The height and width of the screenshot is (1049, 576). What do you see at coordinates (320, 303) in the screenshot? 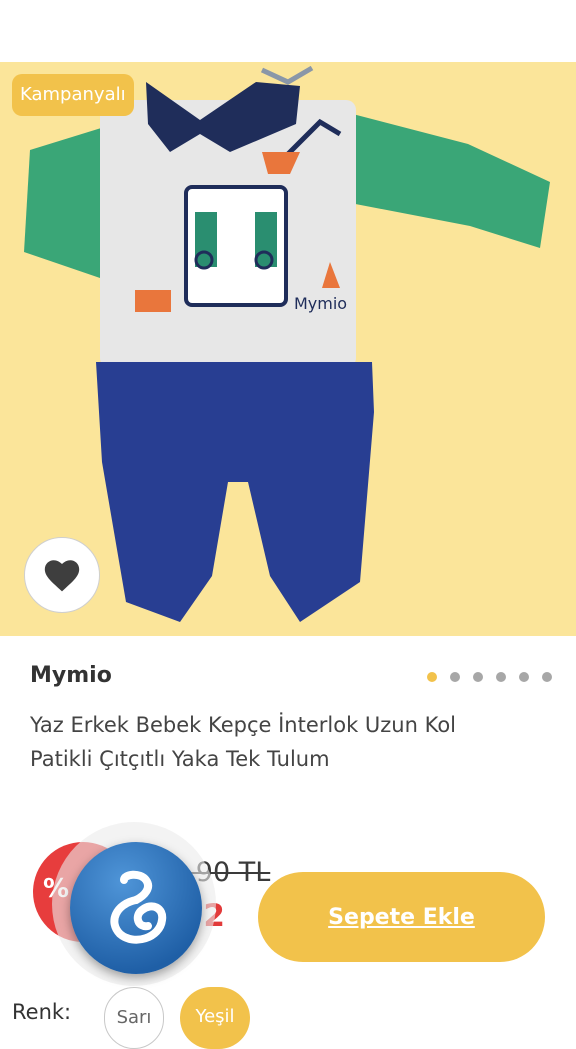
I see `garment-print-text: Mymio` at bounding box center [320, 303].